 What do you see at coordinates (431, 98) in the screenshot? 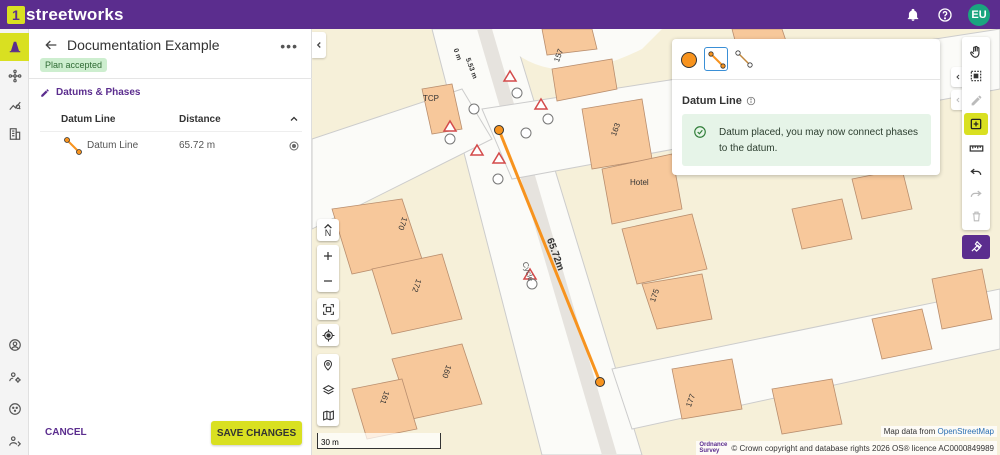
I see `map-label-tcp: TCP` at bounding box center [431, 98].